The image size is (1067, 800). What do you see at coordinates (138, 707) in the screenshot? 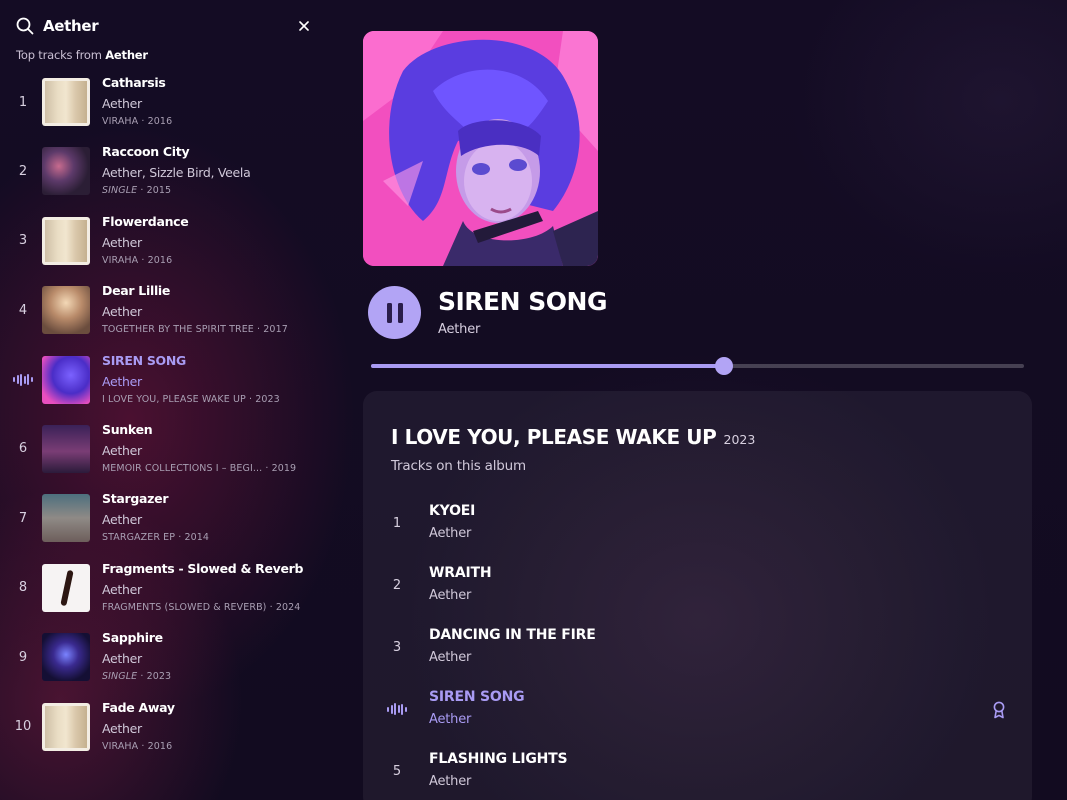
I see `track-title: Fade Away` at bounding box center [138, 707].